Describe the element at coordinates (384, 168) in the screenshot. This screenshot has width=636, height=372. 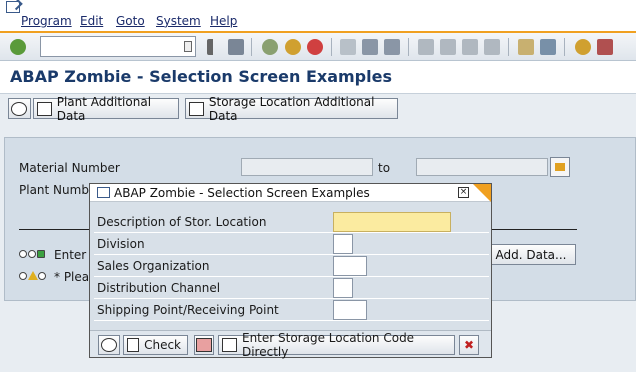
I see `to-label: to` at that location.